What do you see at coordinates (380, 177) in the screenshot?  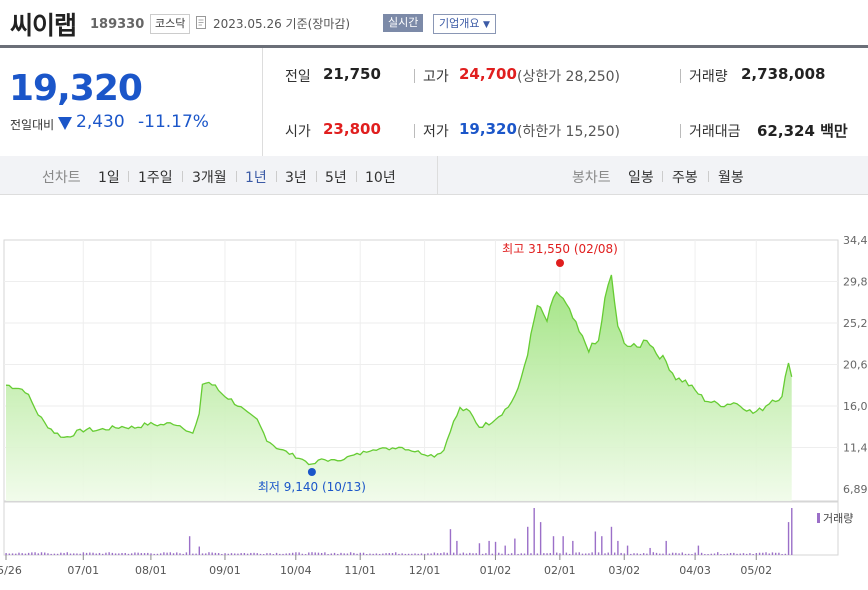 I see `period-10year: 10년` at bounding box center [380, 177].